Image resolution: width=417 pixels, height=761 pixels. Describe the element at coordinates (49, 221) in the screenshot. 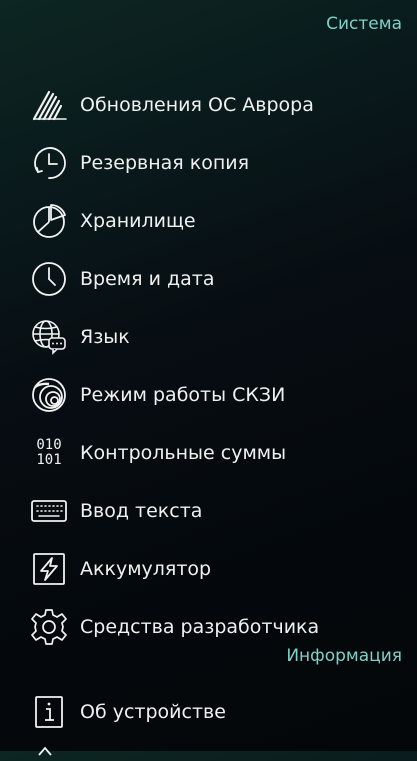

I see `storage-pie-icon` at that location.